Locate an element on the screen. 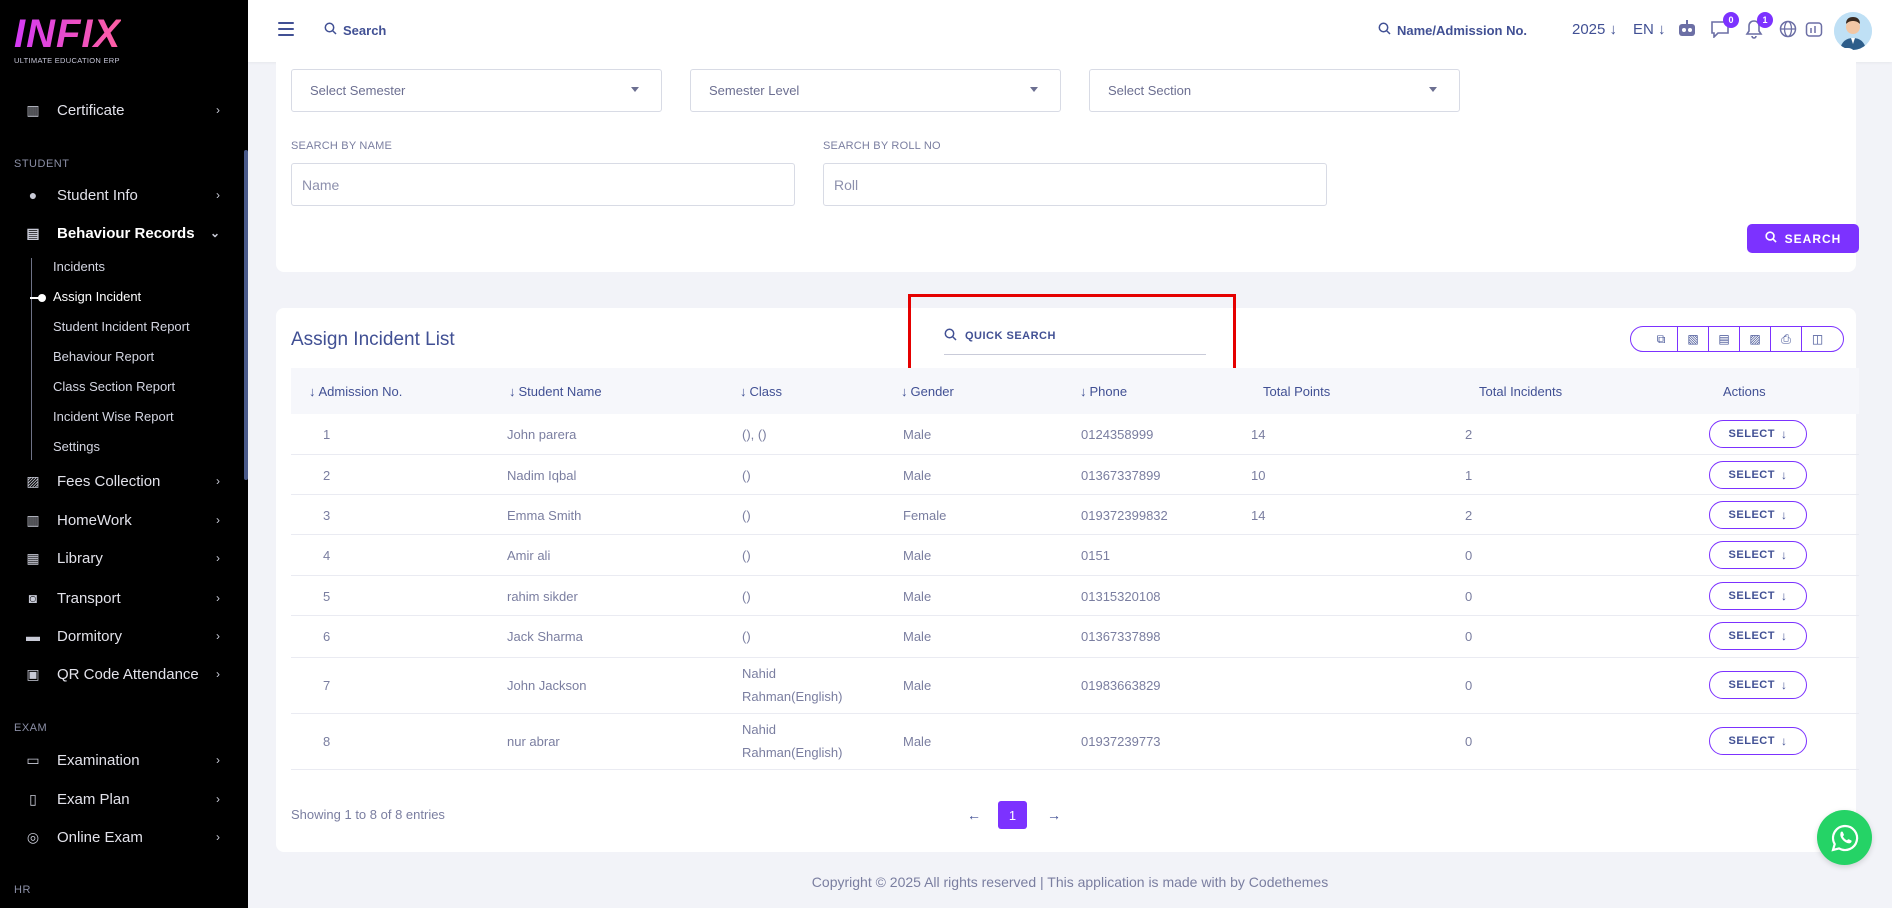  section-label-student: STUDENT is located at coordinates (42, 164).